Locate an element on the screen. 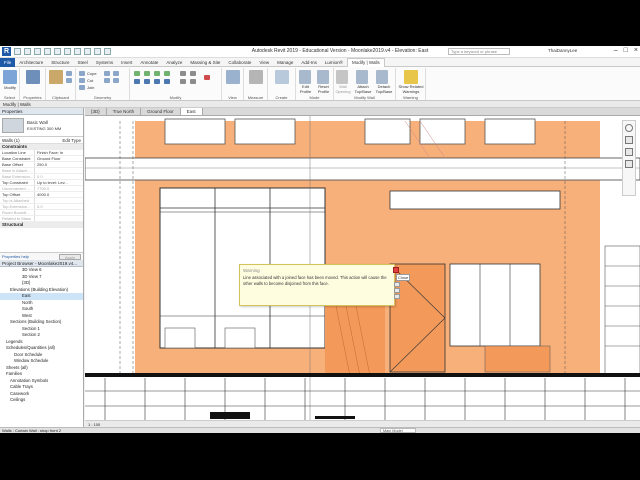 The height and width of the screenshot is (480, 640). ribbon-tab: Add-Ins is located at coordinates (309, 62).